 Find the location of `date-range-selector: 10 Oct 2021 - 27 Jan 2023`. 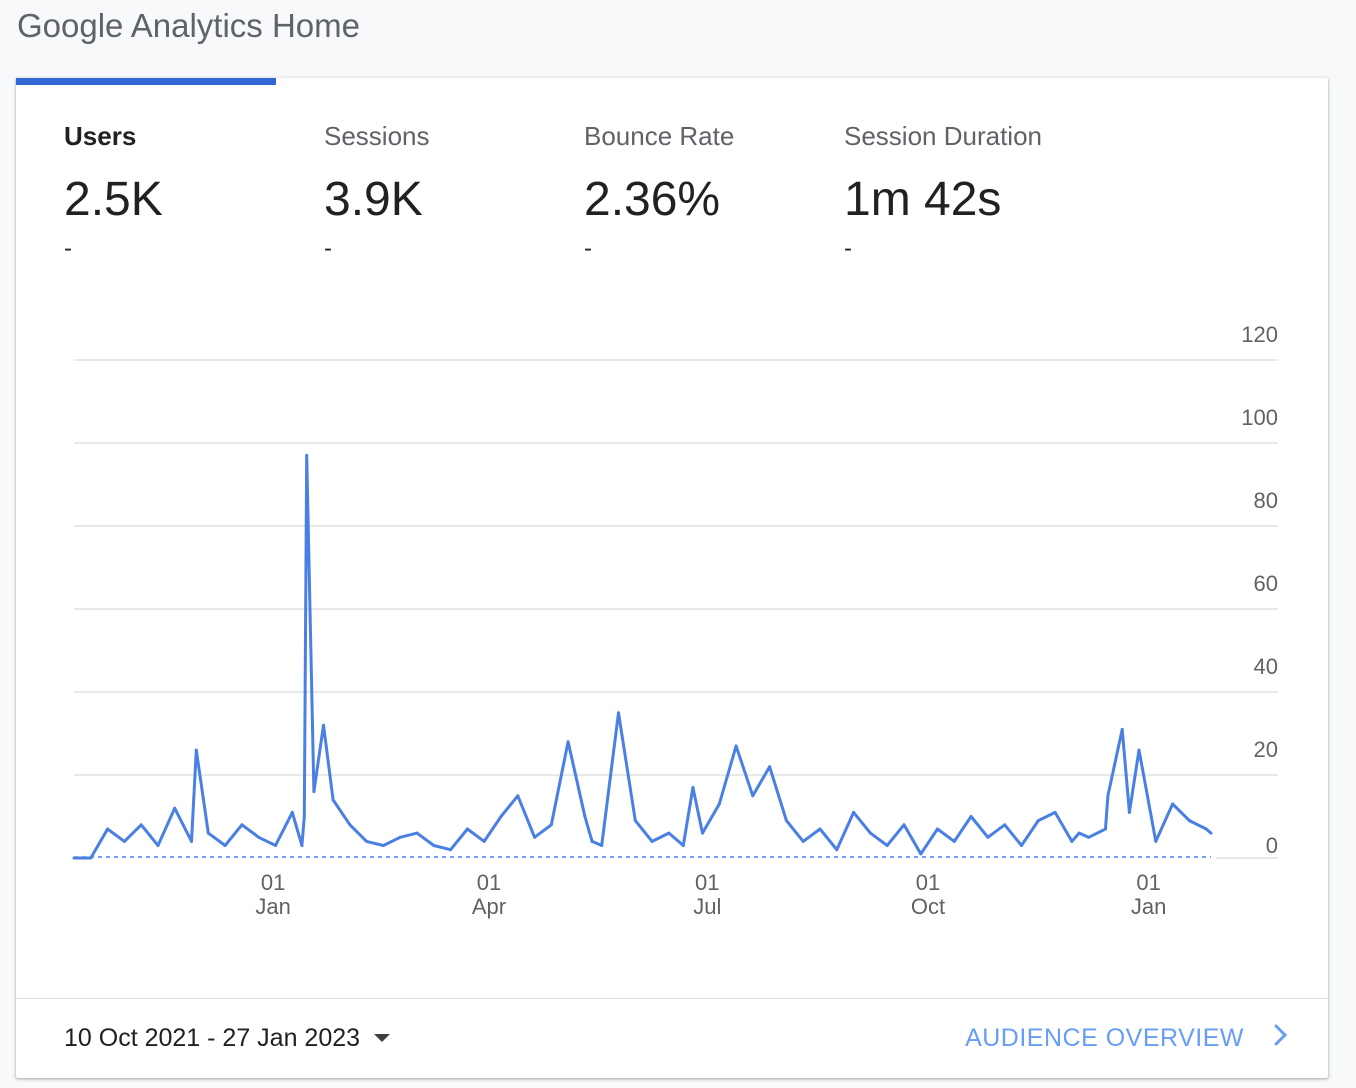

date-range-selector: 10 Oct 2021 - 27 Jan 2023 is located at coordinates (227, 1038).